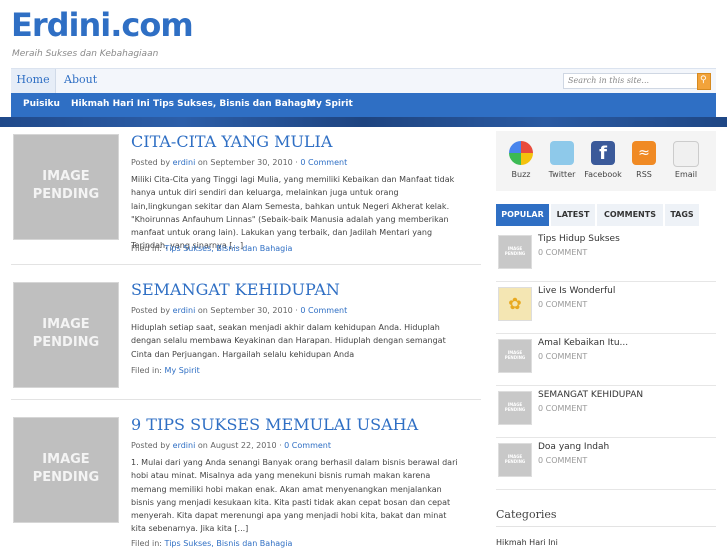  What do you see at coordinates (573, 447) in the screenshot?
I see `popular-title: Doa yang Indah` at bounding box center [573, 447].